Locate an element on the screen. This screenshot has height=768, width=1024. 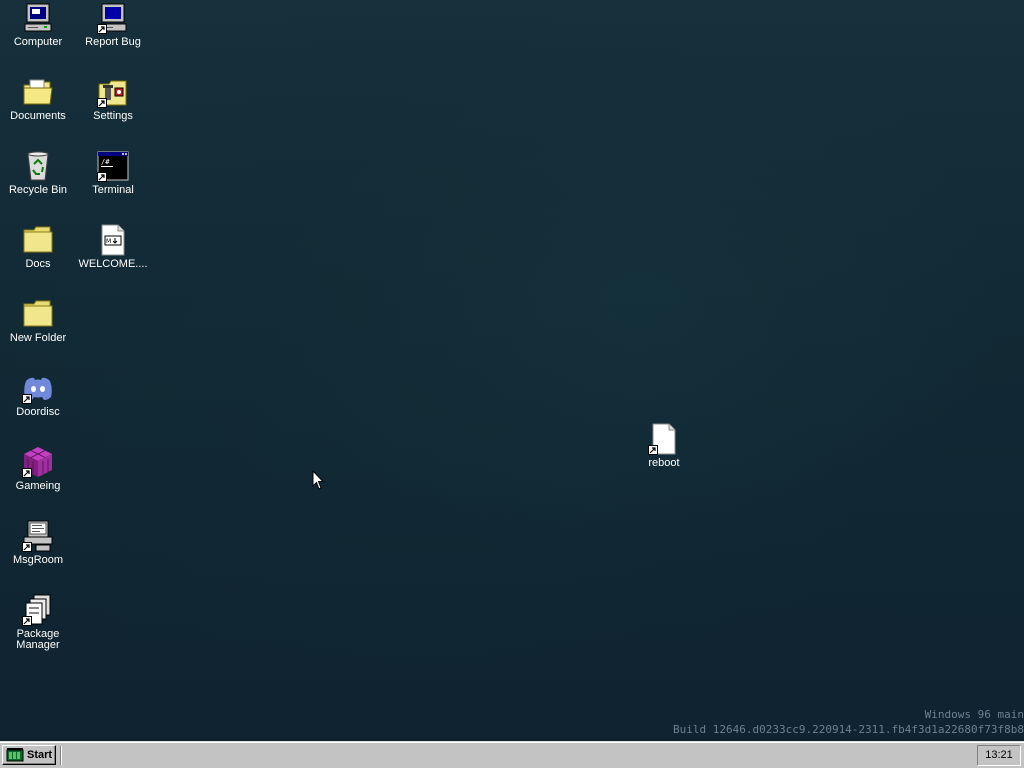
desktop-icon-gameing: Gameing is located at coordinates (38, 469).